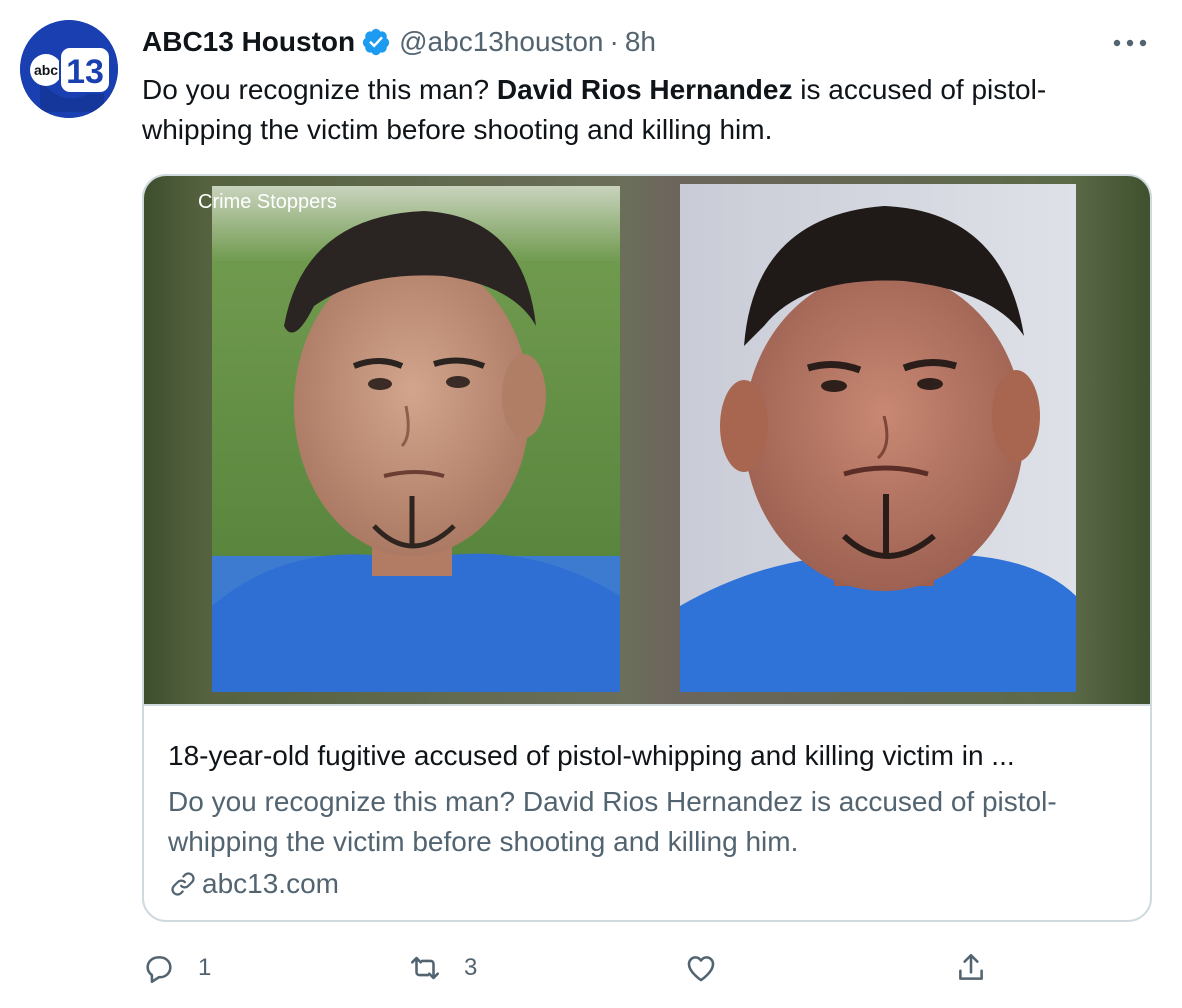  I want to click on display-name: ABC13 Houston, so click(248, 42).